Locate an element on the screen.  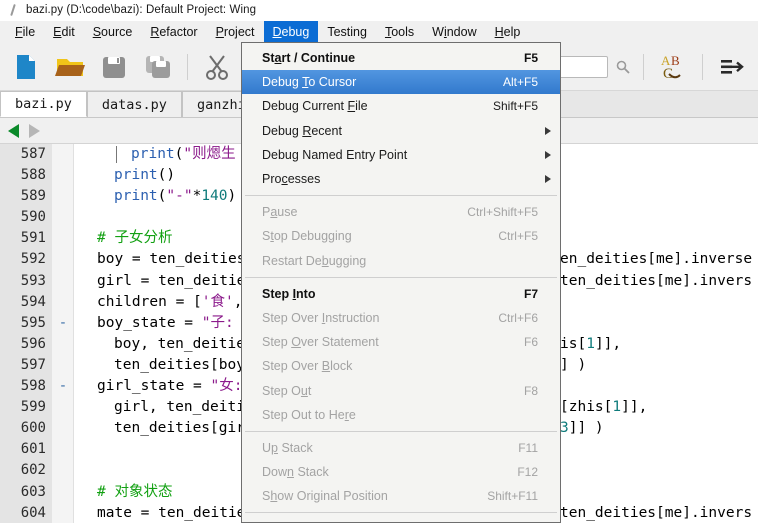
menu-item-label: Debug Current File is located at coordinates (315, 106).